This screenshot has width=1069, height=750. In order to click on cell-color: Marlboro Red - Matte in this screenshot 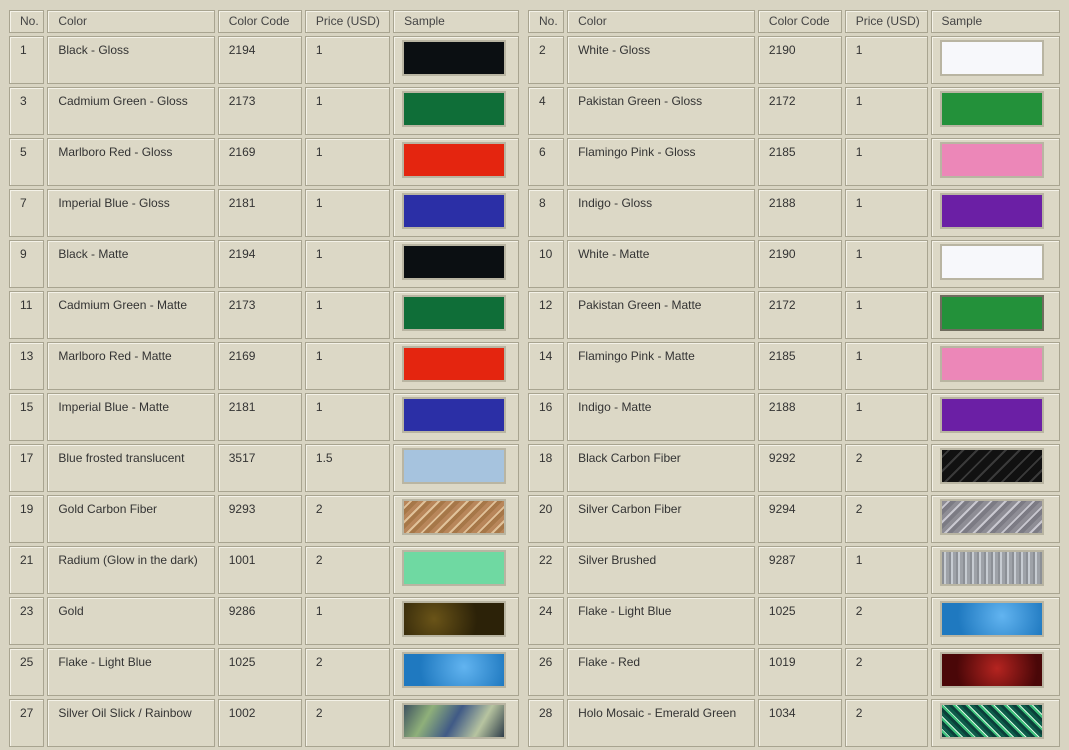, I will do `click(131, 366)`.